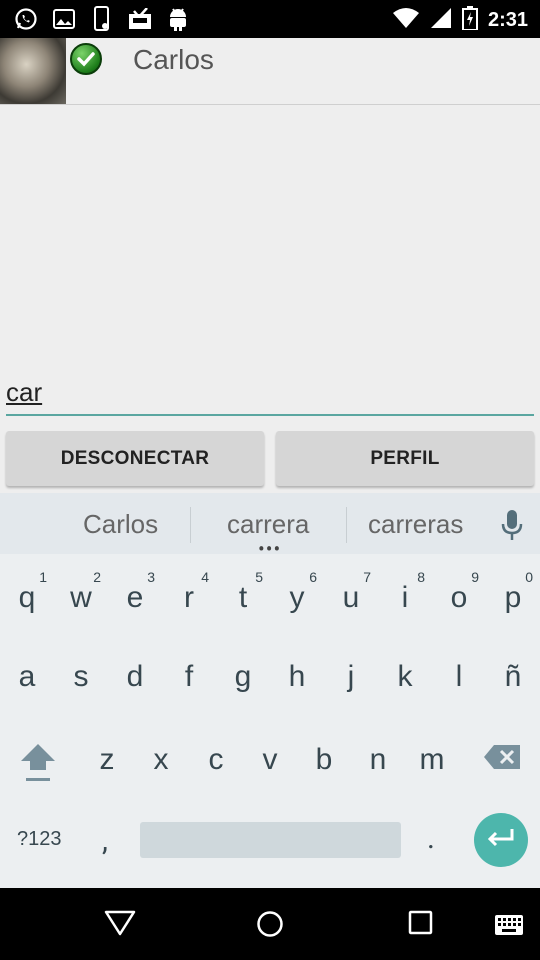  Describe the element at coordinates (135, 458) in the screenshot. I see `disconnect-button: DESCONECTAR` at that location.